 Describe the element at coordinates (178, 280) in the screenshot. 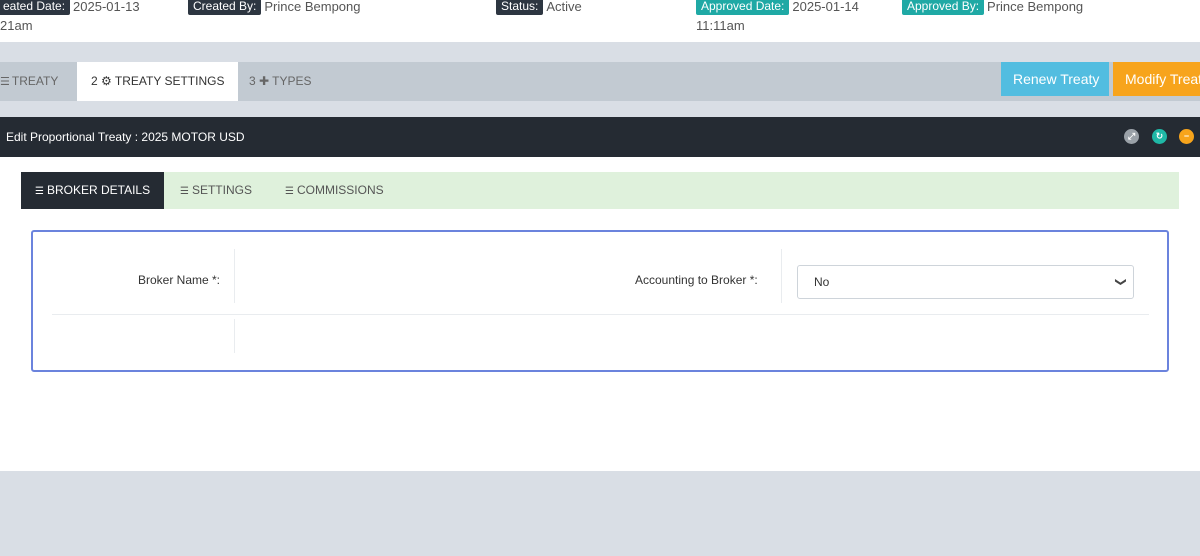

I see `broker-name-label: Broker Name *:` at that location.